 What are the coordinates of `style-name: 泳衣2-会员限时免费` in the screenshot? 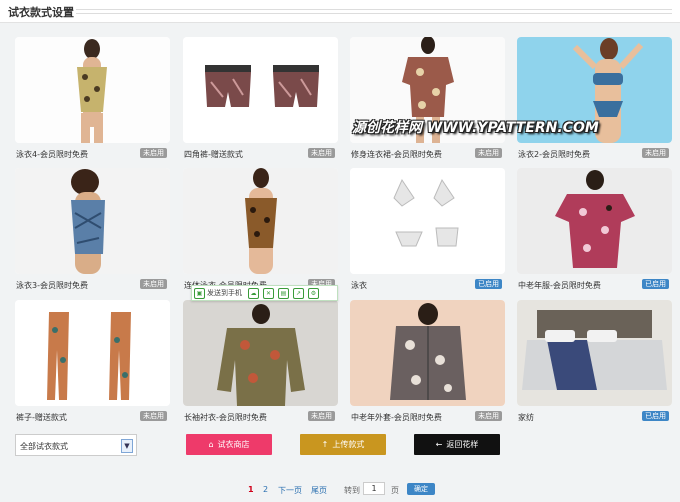 It's located at (554, 154).